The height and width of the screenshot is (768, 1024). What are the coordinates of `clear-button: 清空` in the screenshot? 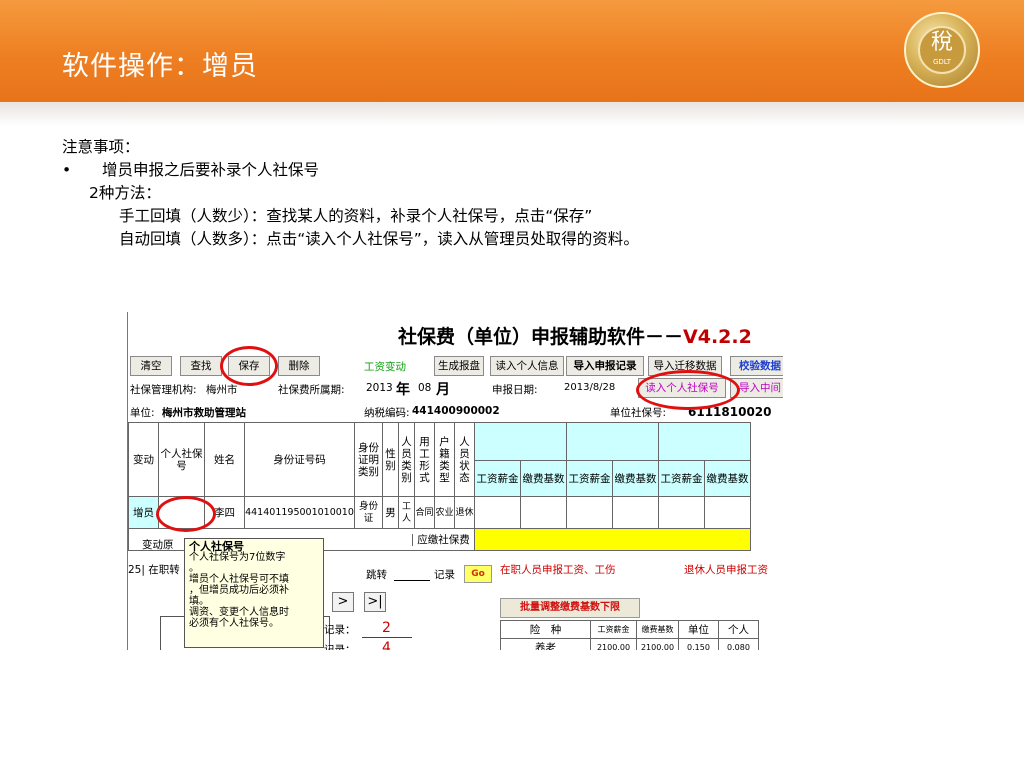 It's located at (151, 366).